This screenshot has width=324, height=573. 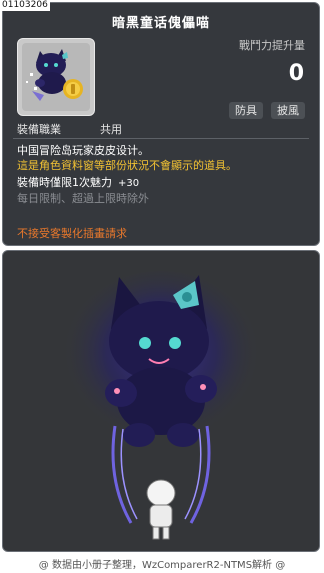 What do you see at coordinates (160, 23) in the screenshot?
I see `item-title: 暗黑童话傀儡喵` at bounding box center [160, 23].